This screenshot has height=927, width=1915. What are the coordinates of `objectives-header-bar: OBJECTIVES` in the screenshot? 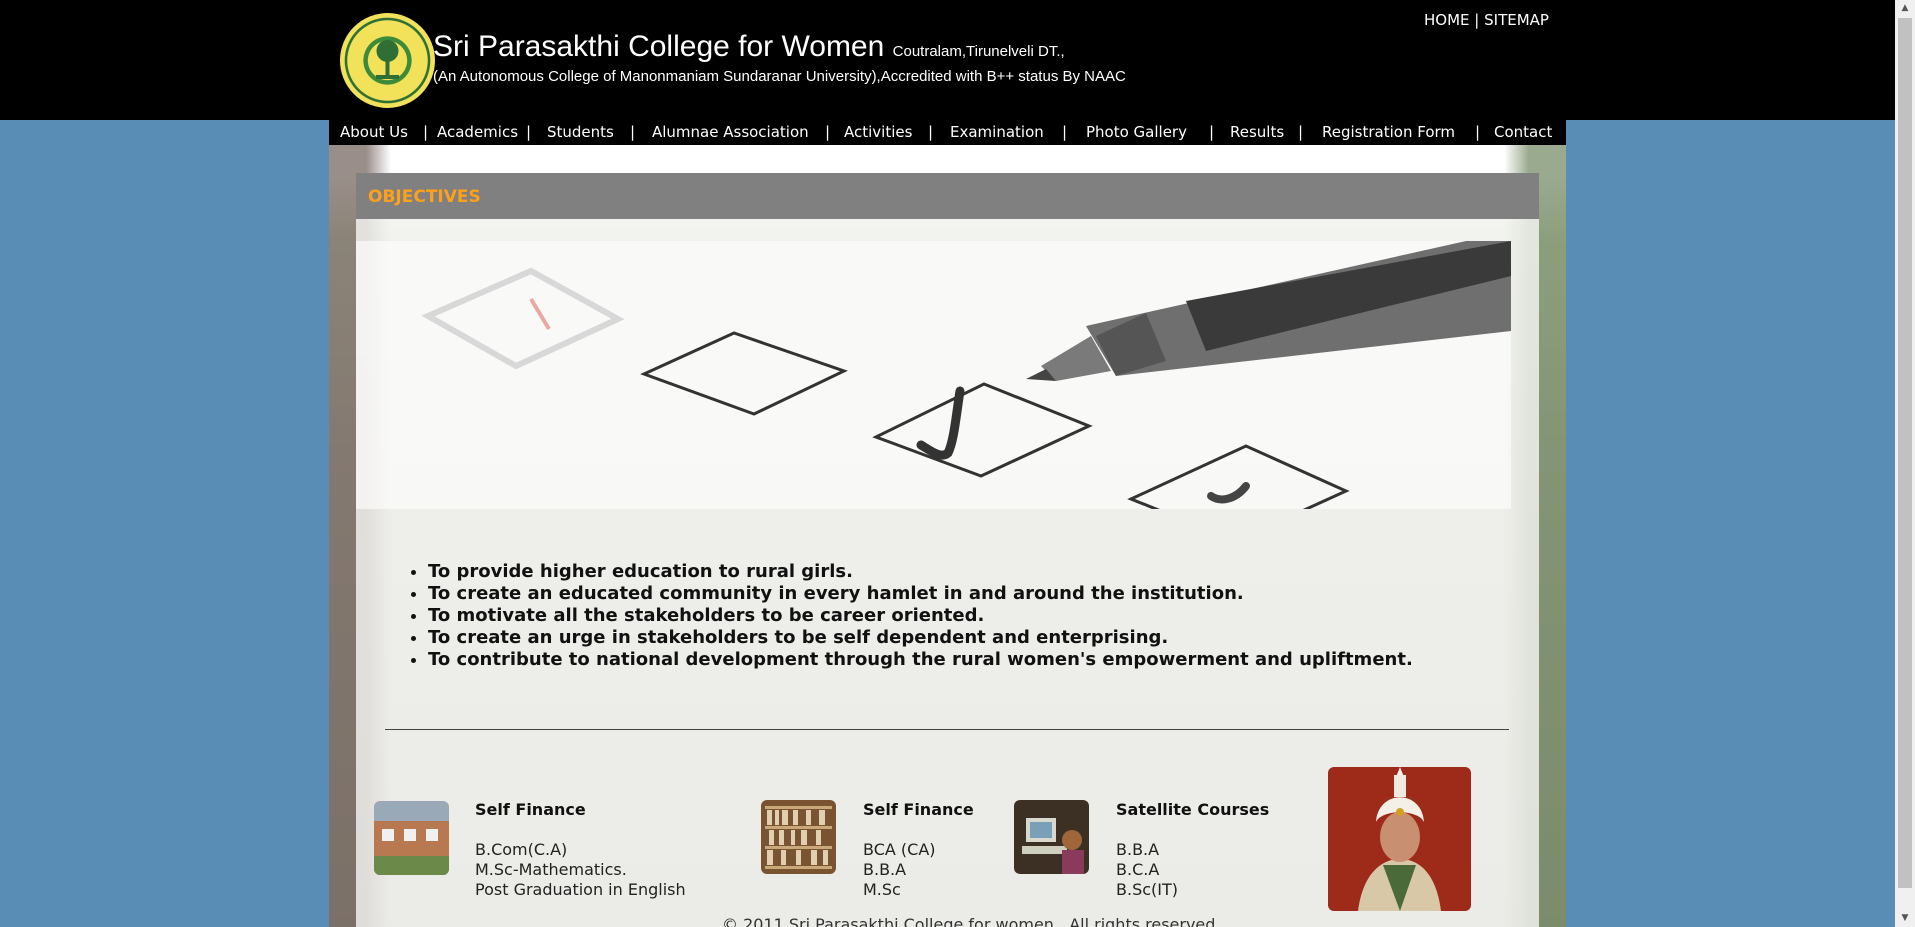 It's located at (947, 196).